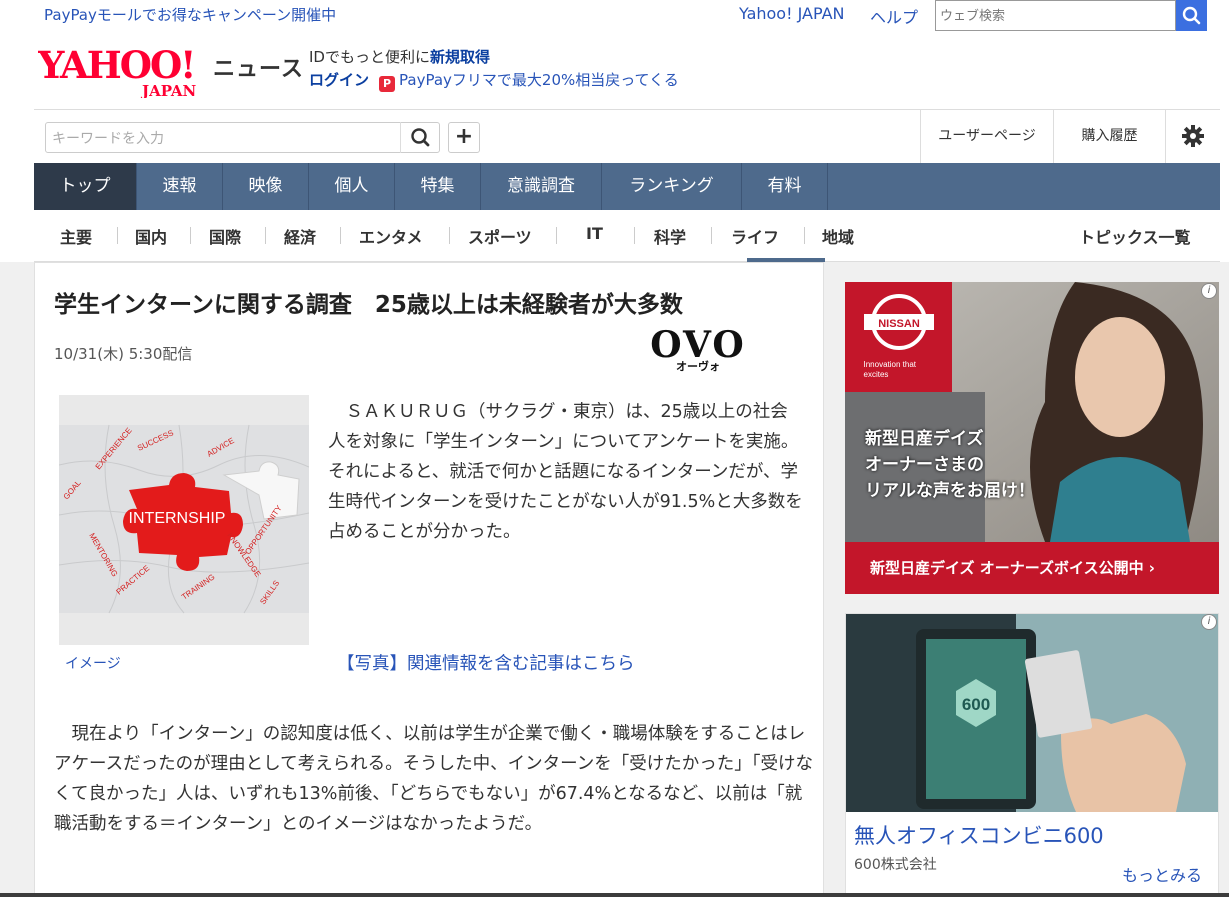 The height and width of the screenshot is (897, 1229). What do you see at coordinates (986, 136) in the screenshot?
I see `user-page-link: ユーザーページ` at bounding box center [986, 136].